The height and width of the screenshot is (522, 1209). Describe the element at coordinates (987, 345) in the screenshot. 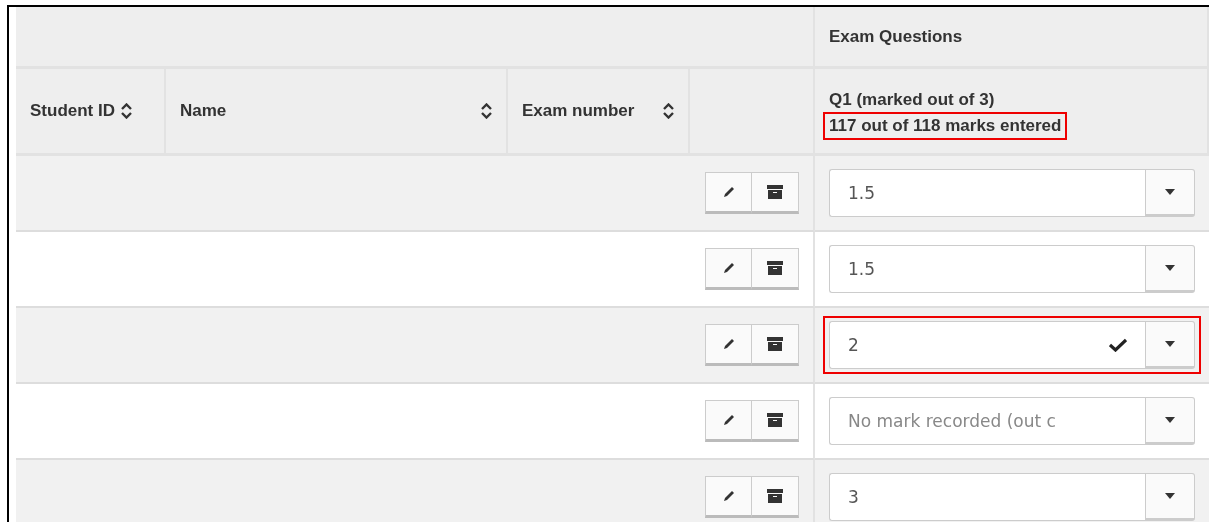

I see `mark-field: 2` at that location.